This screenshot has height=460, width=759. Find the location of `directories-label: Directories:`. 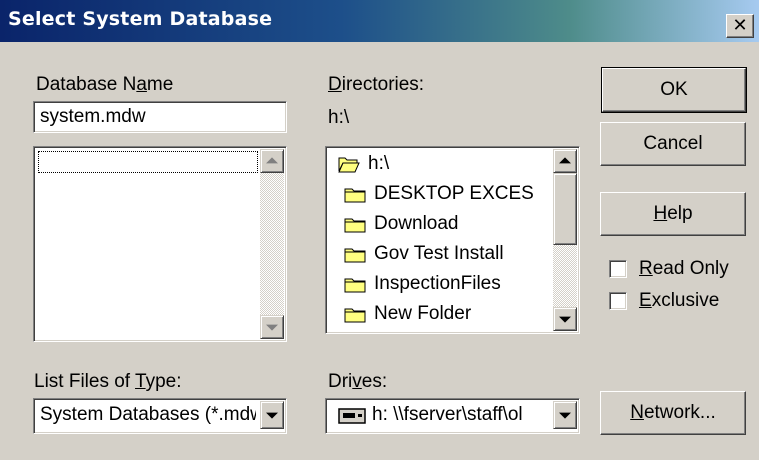

directories-label: Directories: is located at coordinates (376, 84).